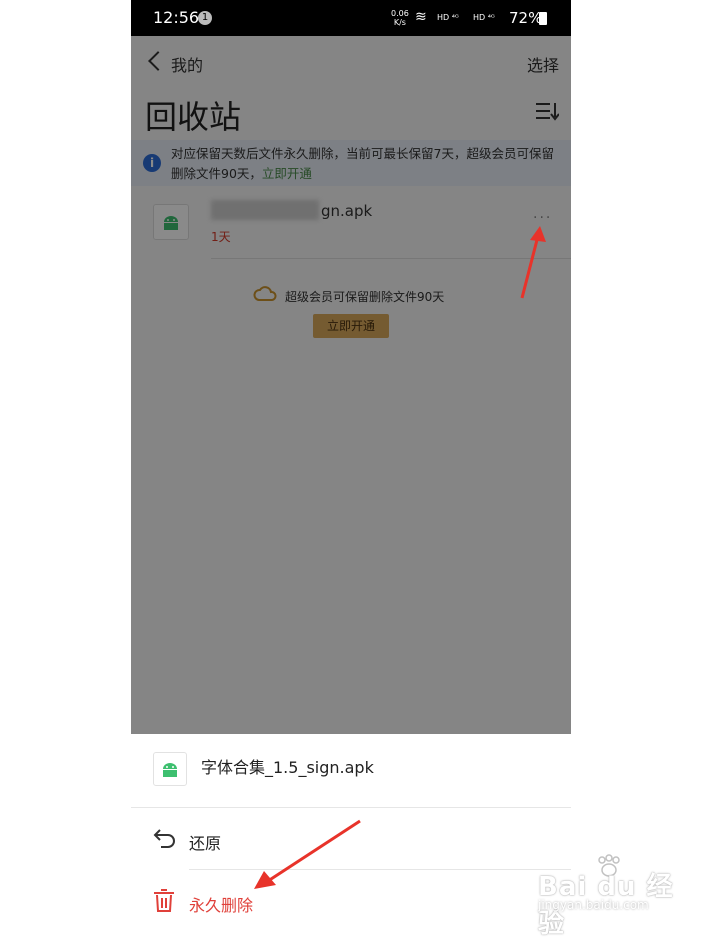 The image size is (702, 940). What do you see at coordinates (400, 13) in the screenshot?
I see `speed-value: 0.06` at bounding box center [400, 13].